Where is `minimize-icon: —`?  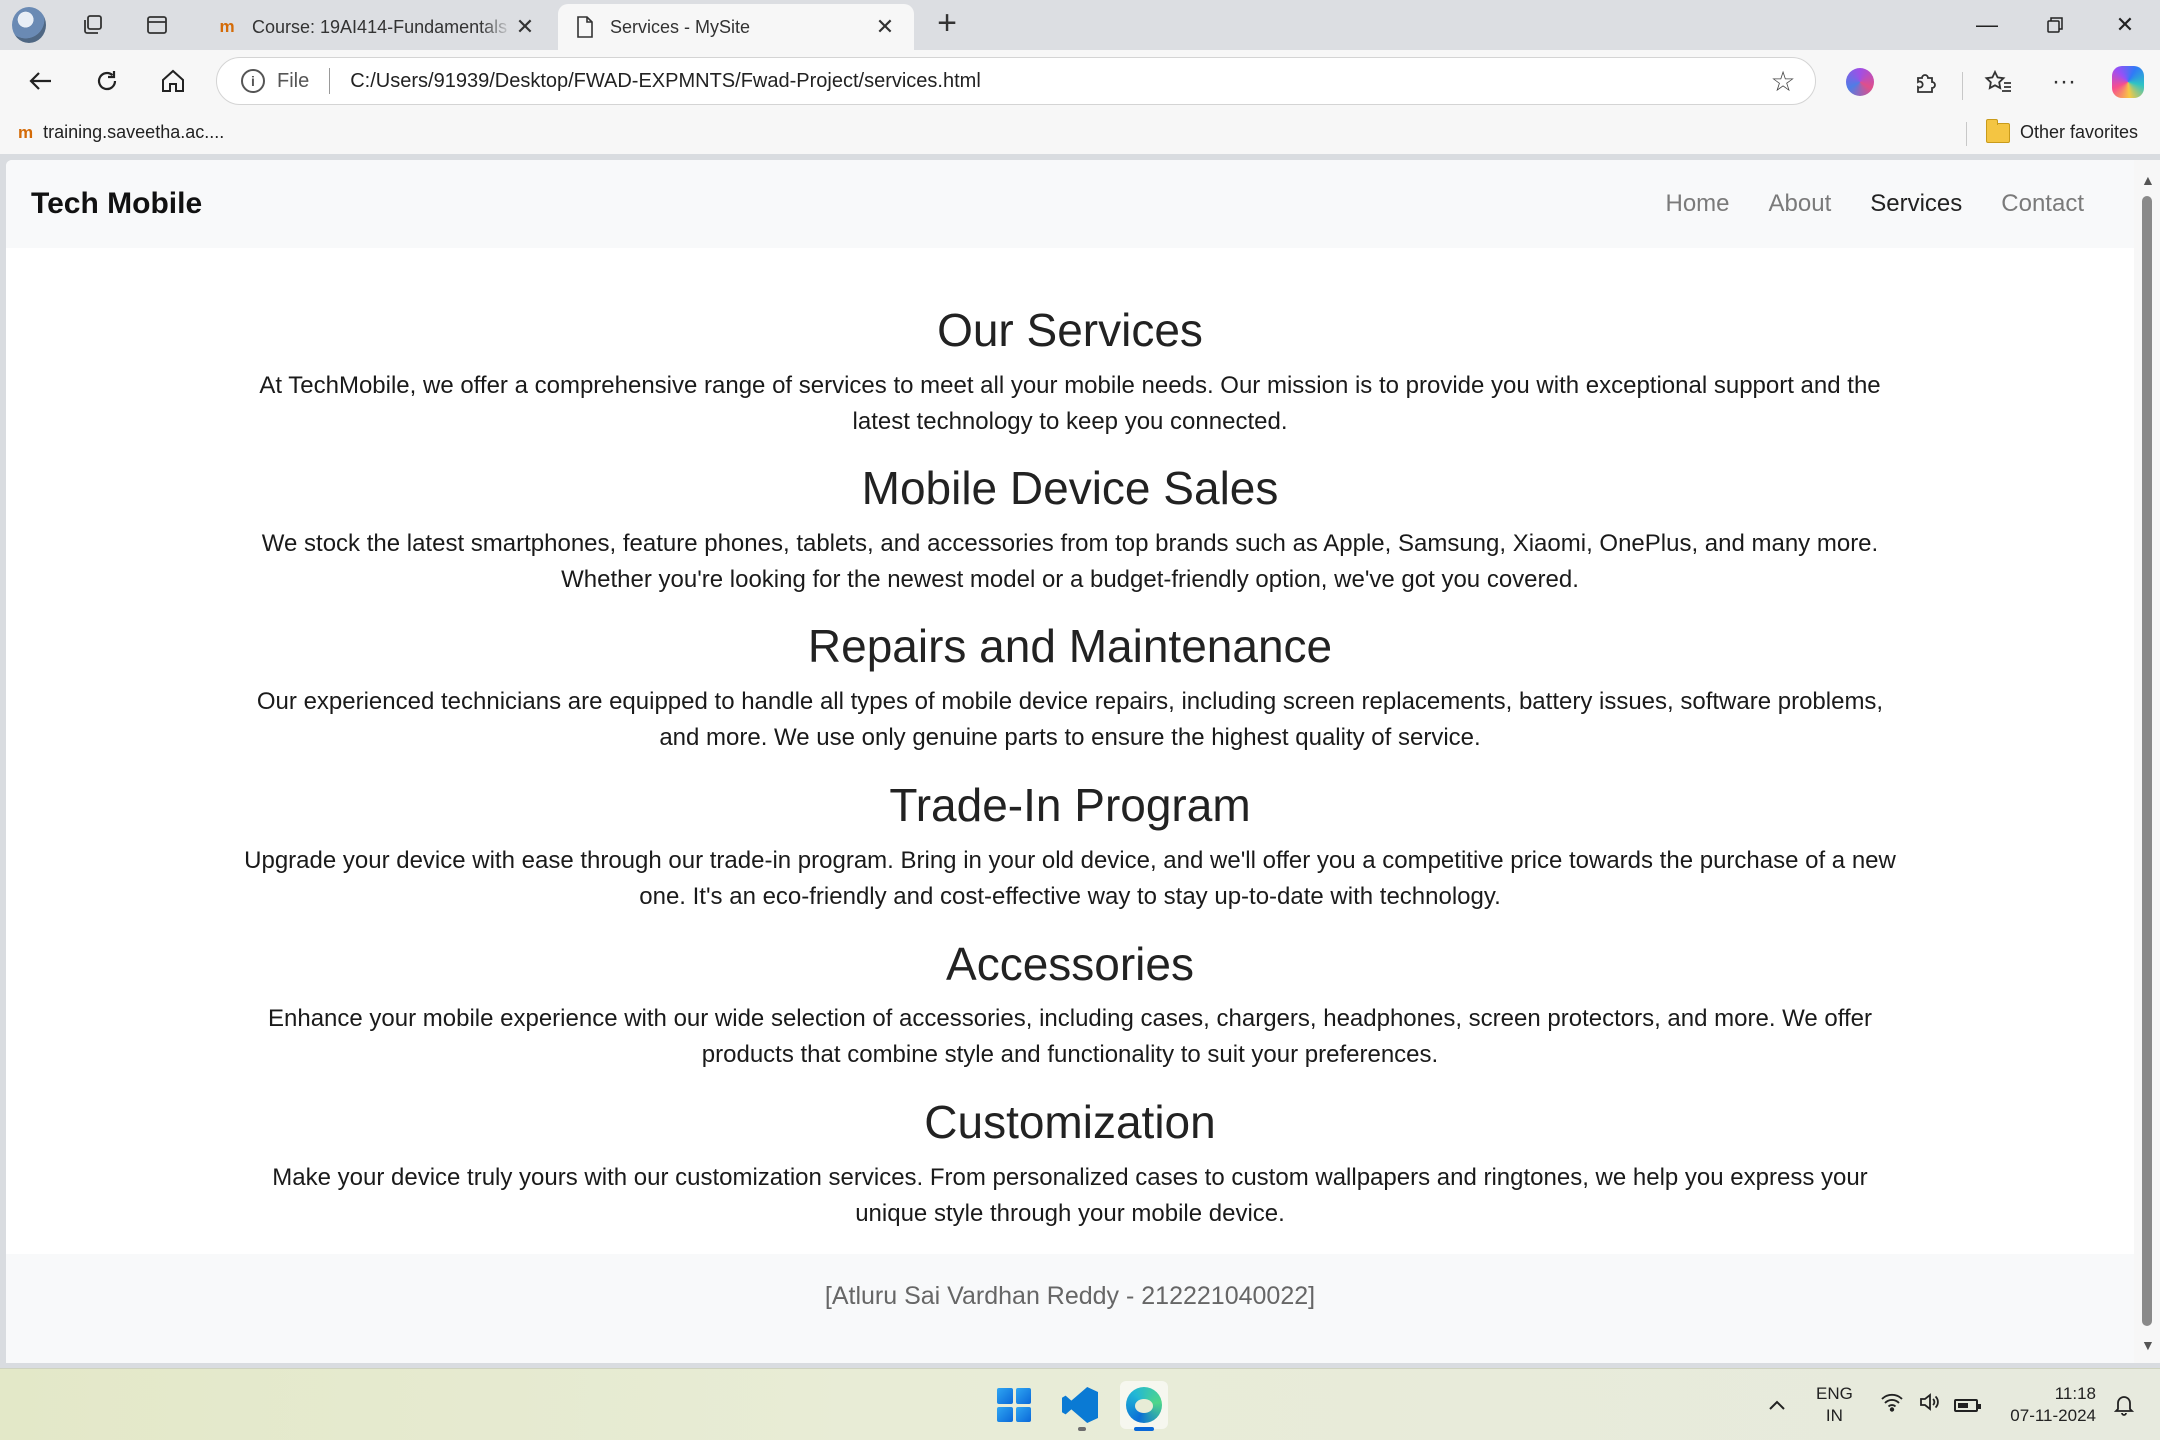 minimize-icon: — is located at coordinates (1987, 25).